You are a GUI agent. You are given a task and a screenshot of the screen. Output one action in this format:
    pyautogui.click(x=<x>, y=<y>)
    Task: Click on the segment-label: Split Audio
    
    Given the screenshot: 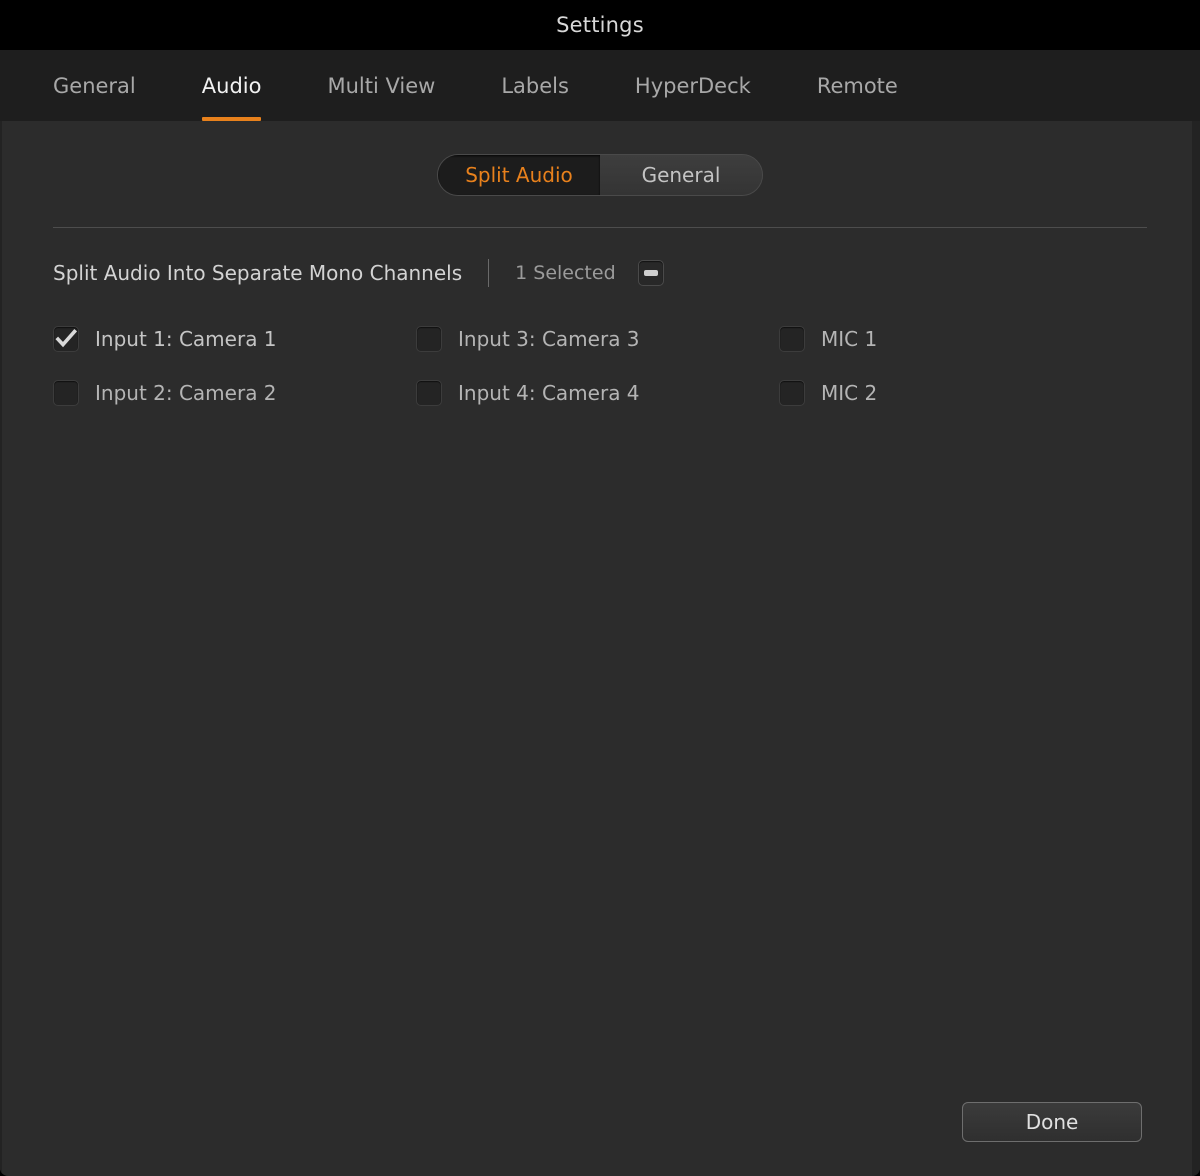 What is the action you would take?
    pyautogui.click(x=519, y=175)
    